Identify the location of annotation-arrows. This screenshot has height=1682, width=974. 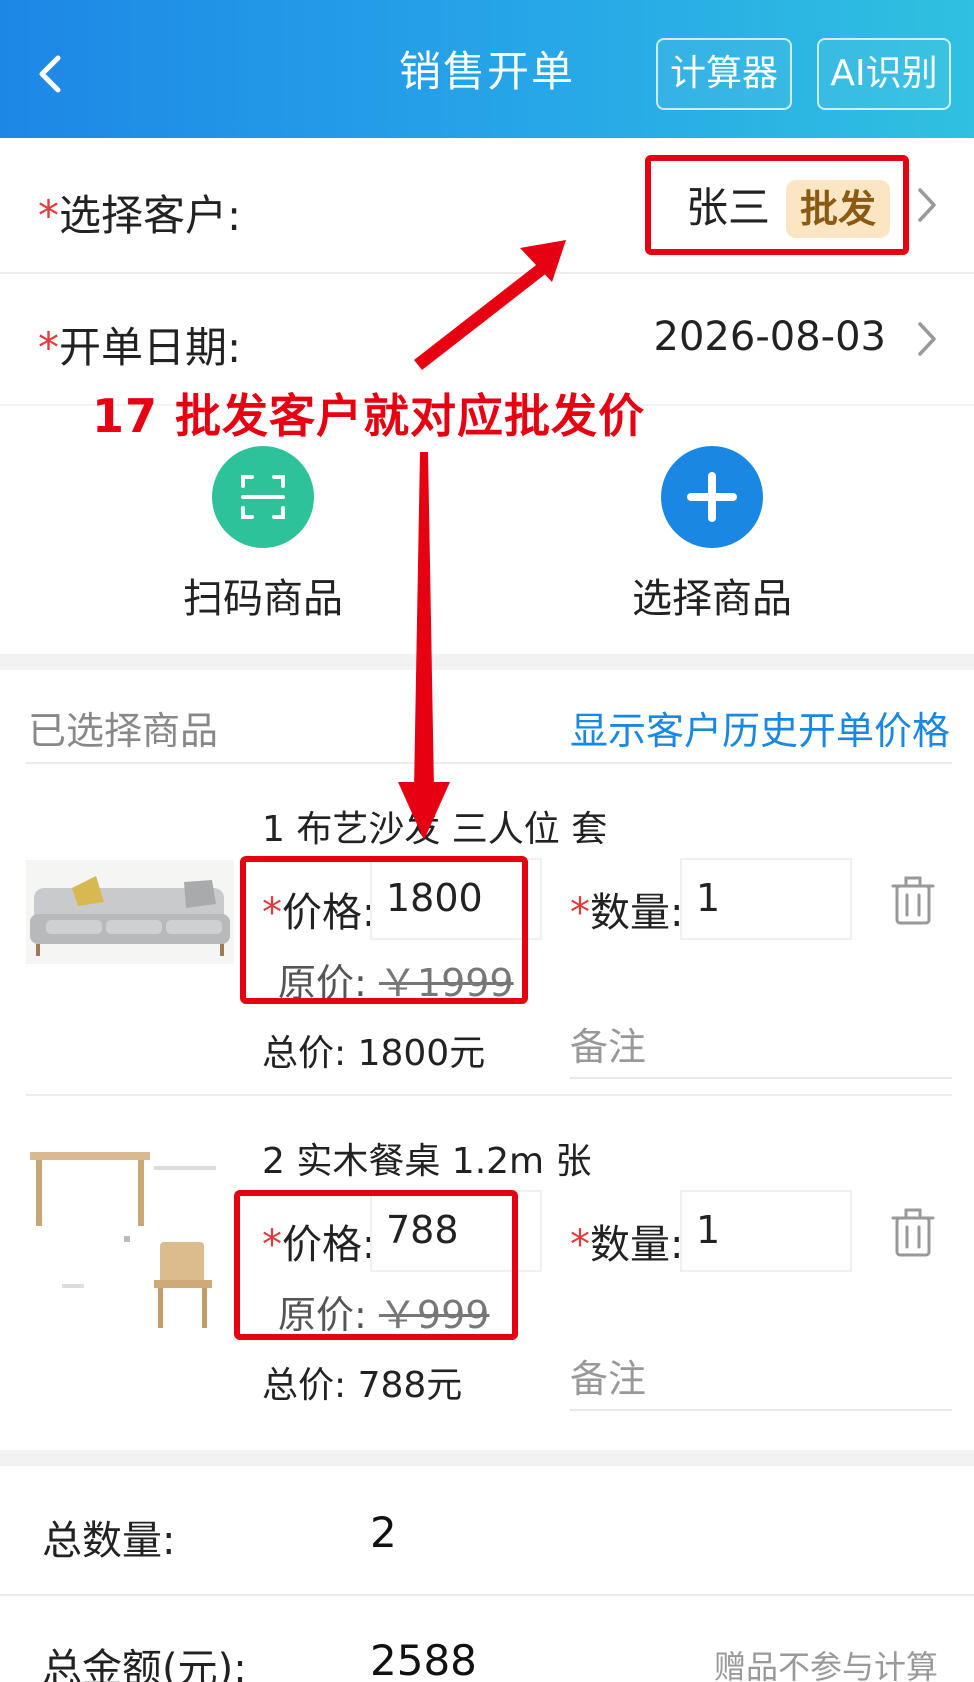
(482, 540).